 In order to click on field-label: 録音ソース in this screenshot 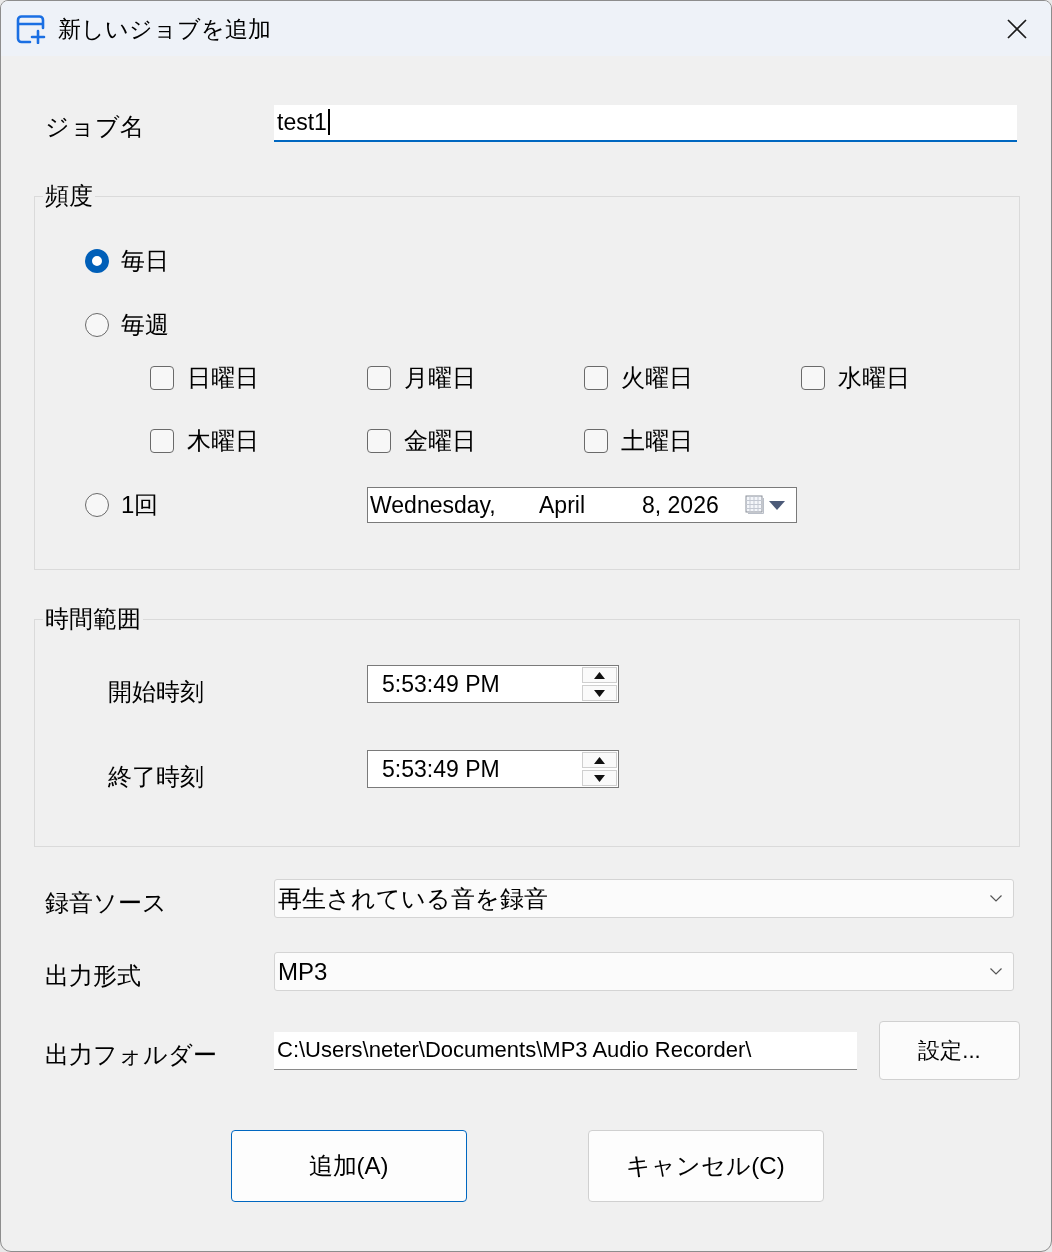, I will do `click(106, 902)`.